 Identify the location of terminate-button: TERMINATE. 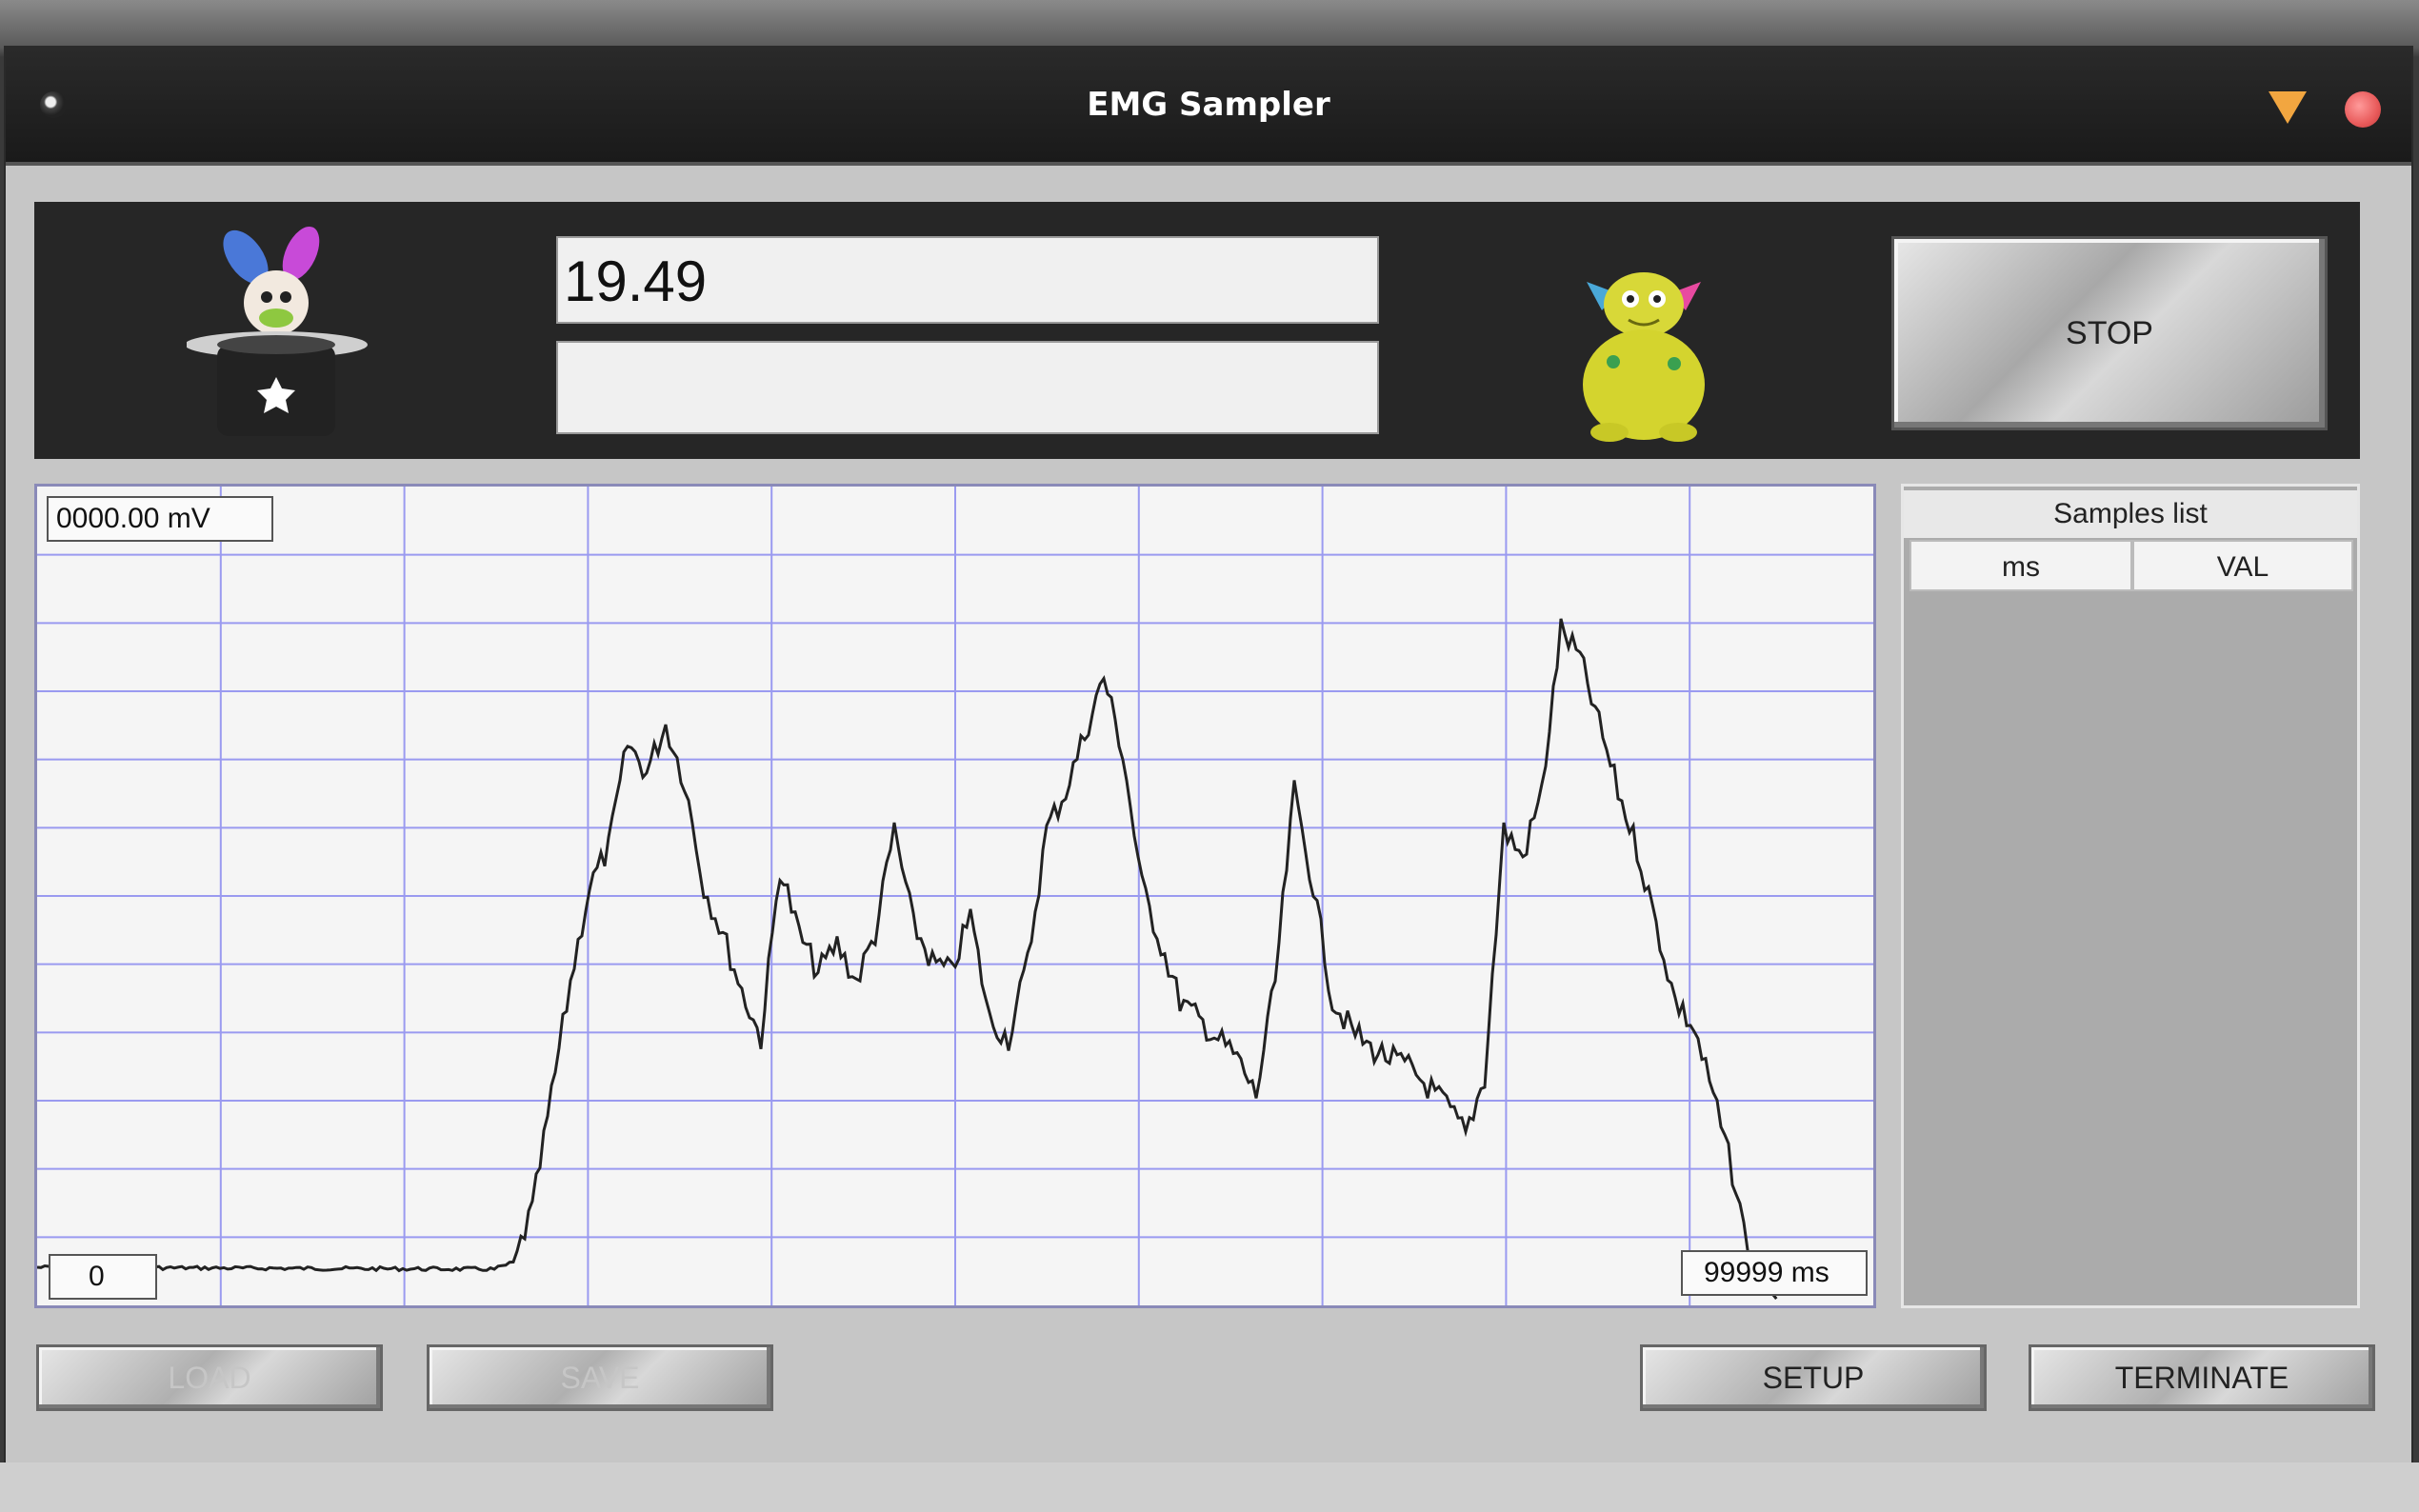
(2202, 1377).